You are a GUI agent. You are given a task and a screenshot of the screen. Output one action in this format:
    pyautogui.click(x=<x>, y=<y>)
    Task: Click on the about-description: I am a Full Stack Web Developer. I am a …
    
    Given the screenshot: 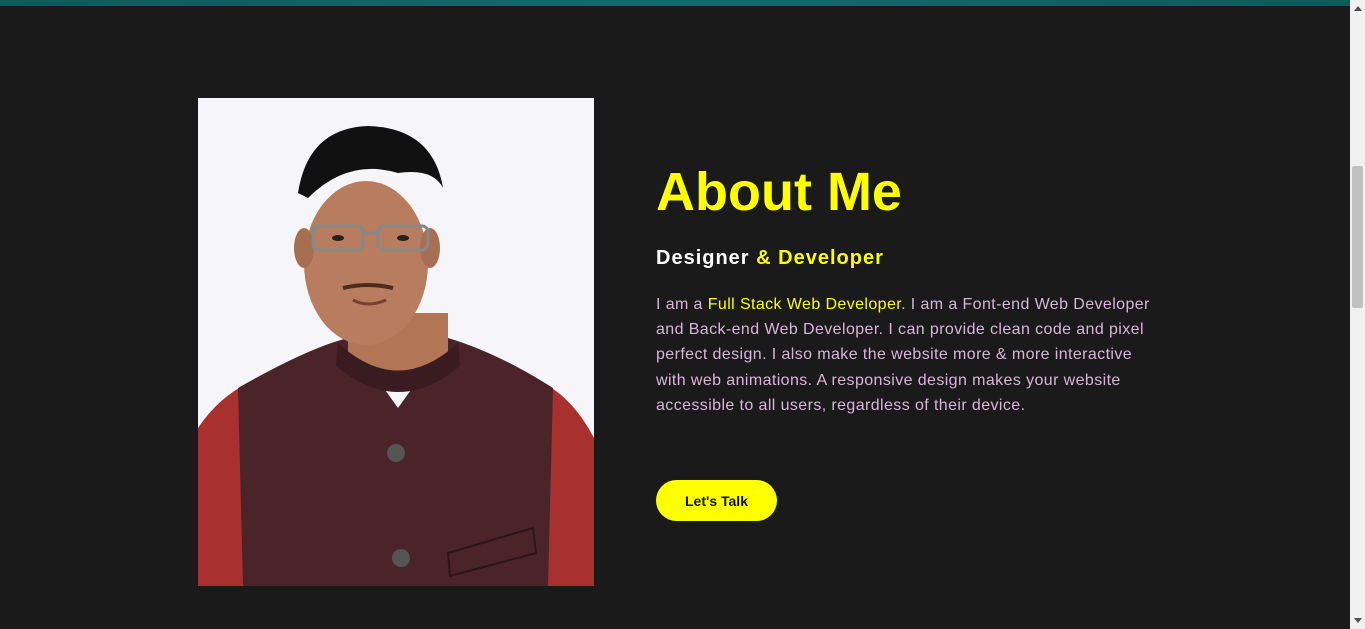 What is the action you would take?
    pyautogui.click(x=906, y=355)
    